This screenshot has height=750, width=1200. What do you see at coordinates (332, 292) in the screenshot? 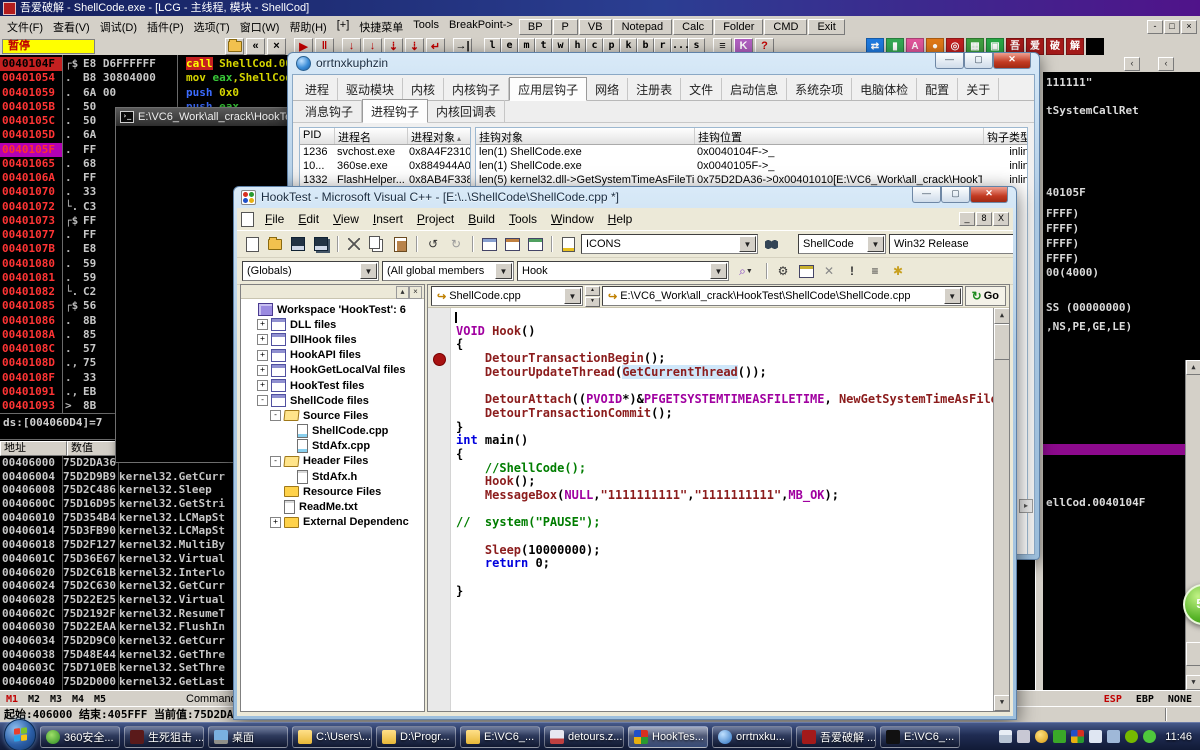
I see `workspace-pane-gripper: ▴ ×` at bounding box center [332, 292].